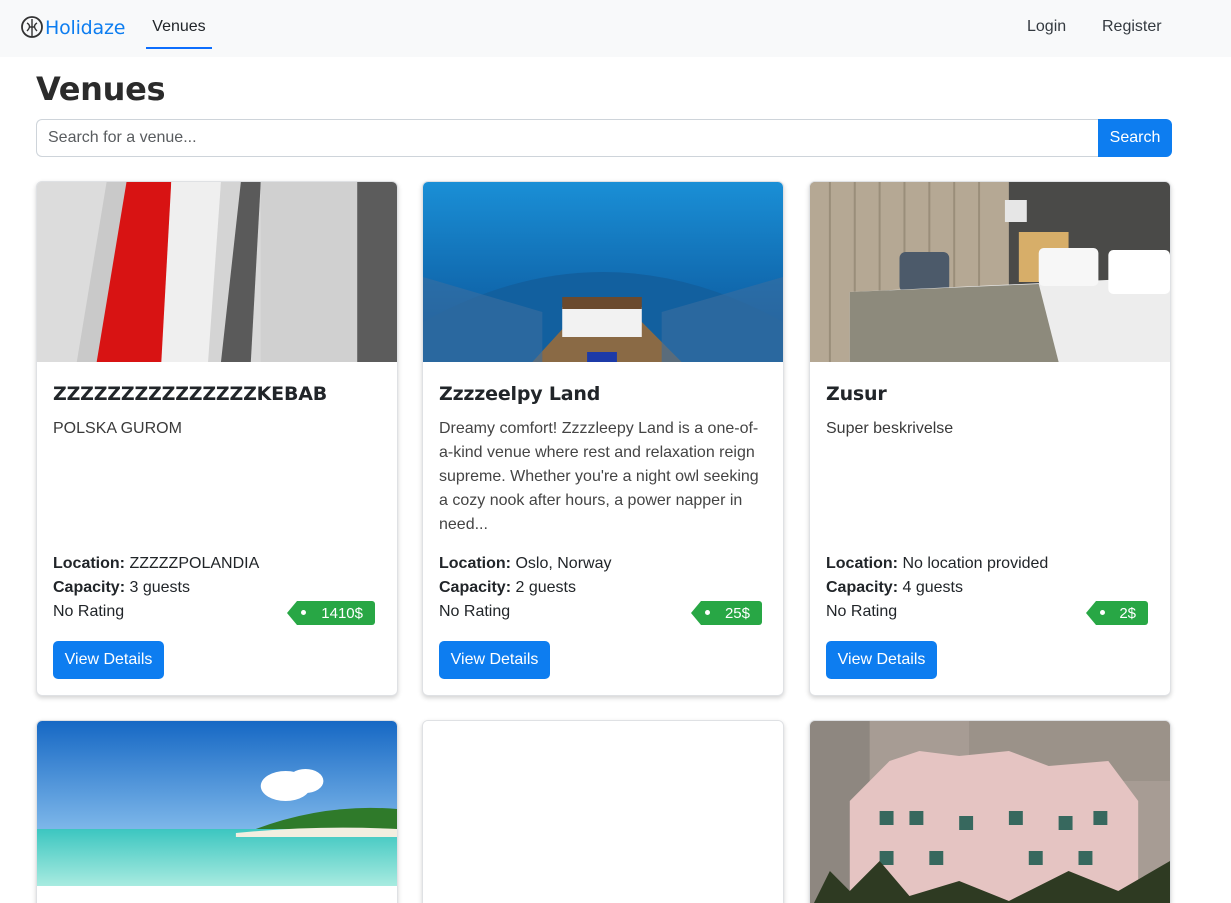 This screenshot has height=903, width=1231. Describe the element at coordinates (856, 394) in the screenshot. I see `venue-name: Zusur` at that location.